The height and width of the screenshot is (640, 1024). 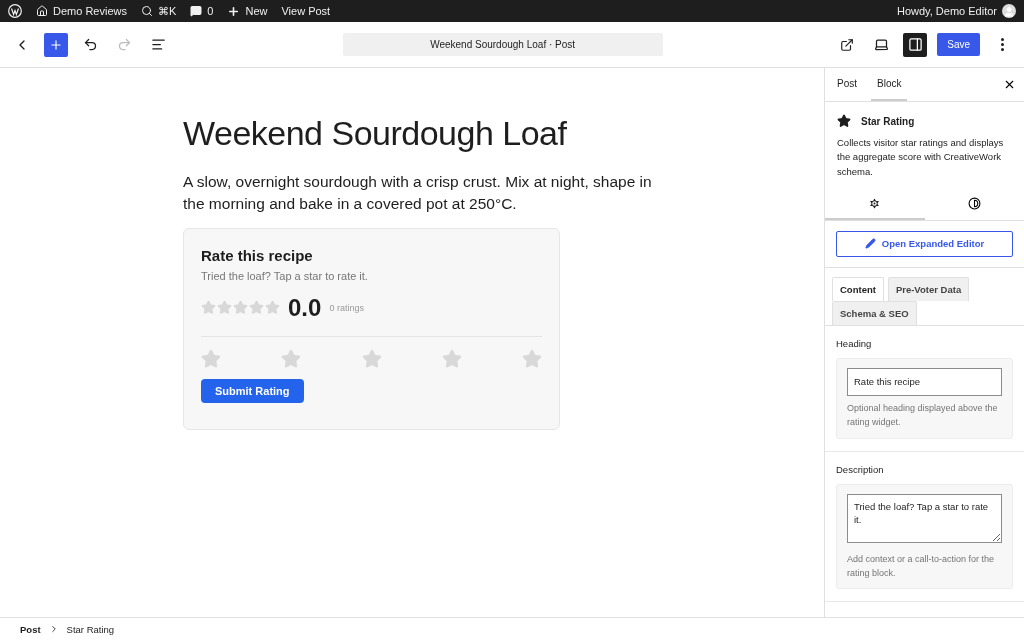 What do you see at coordinates (854, 343) in the screenshot?
I see `field-label: Heading` at bounding box center [854, 343].